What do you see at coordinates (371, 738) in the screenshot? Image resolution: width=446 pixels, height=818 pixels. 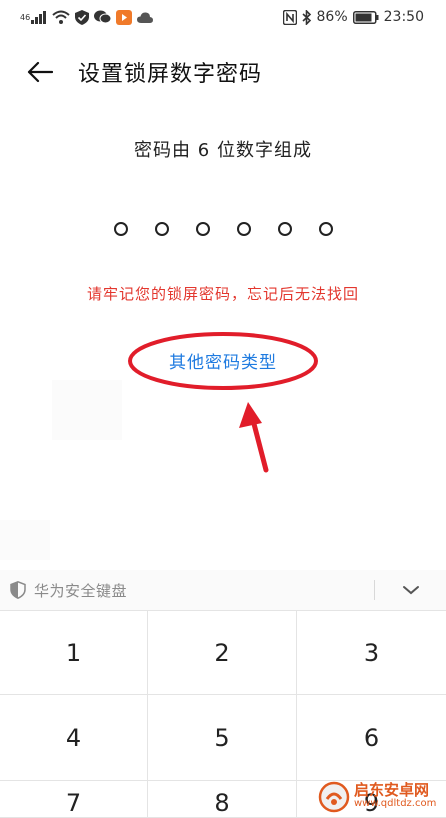 I see `key-6: 6` at bounding box center [371, 738].